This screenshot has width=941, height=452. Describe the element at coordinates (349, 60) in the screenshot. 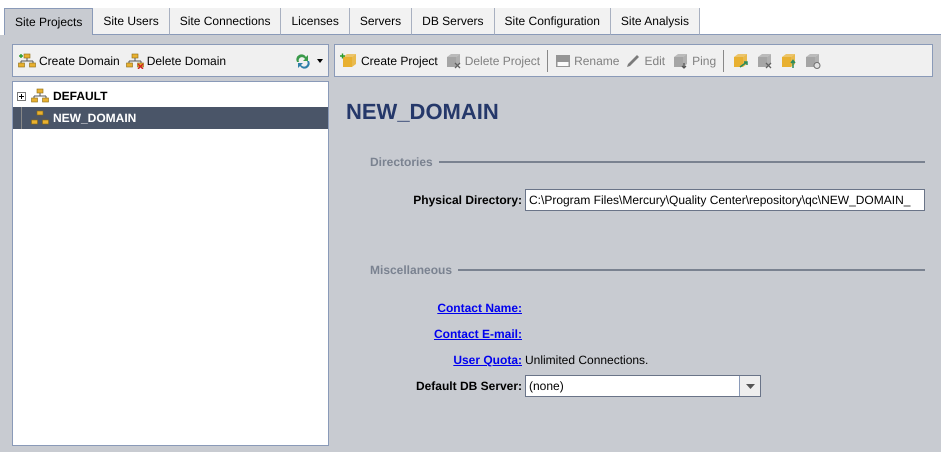

I see `box-add-icon` at that location.